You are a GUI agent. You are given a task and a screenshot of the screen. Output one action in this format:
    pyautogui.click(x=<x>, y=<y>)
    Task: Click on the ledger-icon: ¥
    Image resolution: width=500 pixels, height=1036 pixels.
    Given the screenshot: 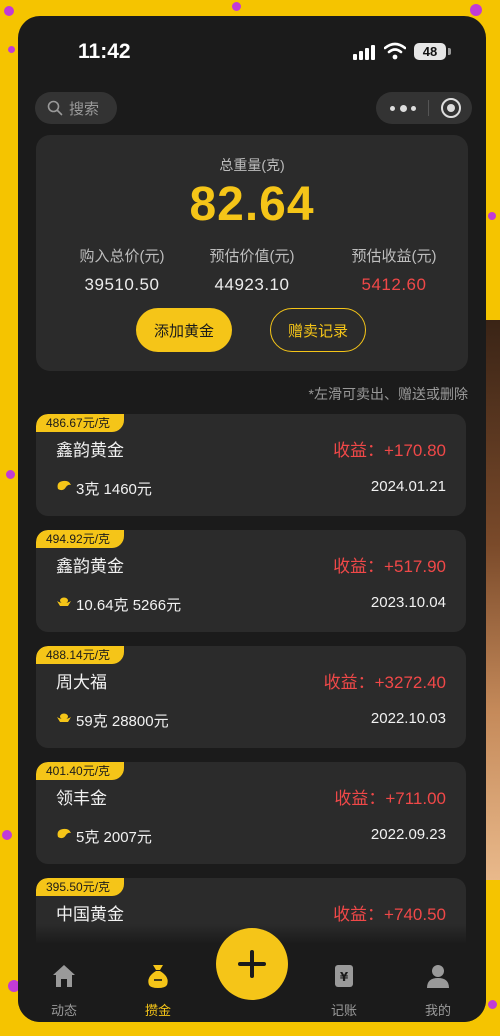 What is the action you would take?
    pyautogui.click(x=344, y=976)
    